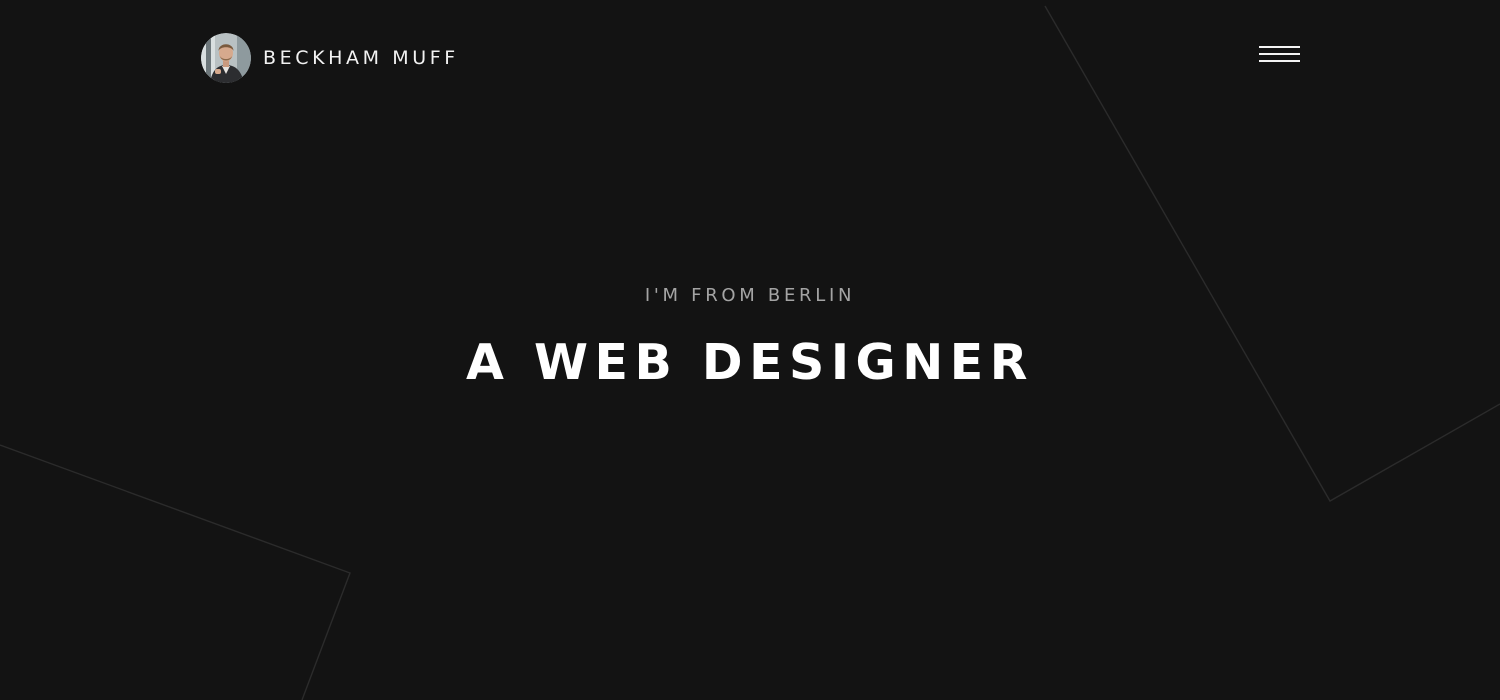  I want to click on brand-link: BECKHAM MUFF, so click(330, 58).